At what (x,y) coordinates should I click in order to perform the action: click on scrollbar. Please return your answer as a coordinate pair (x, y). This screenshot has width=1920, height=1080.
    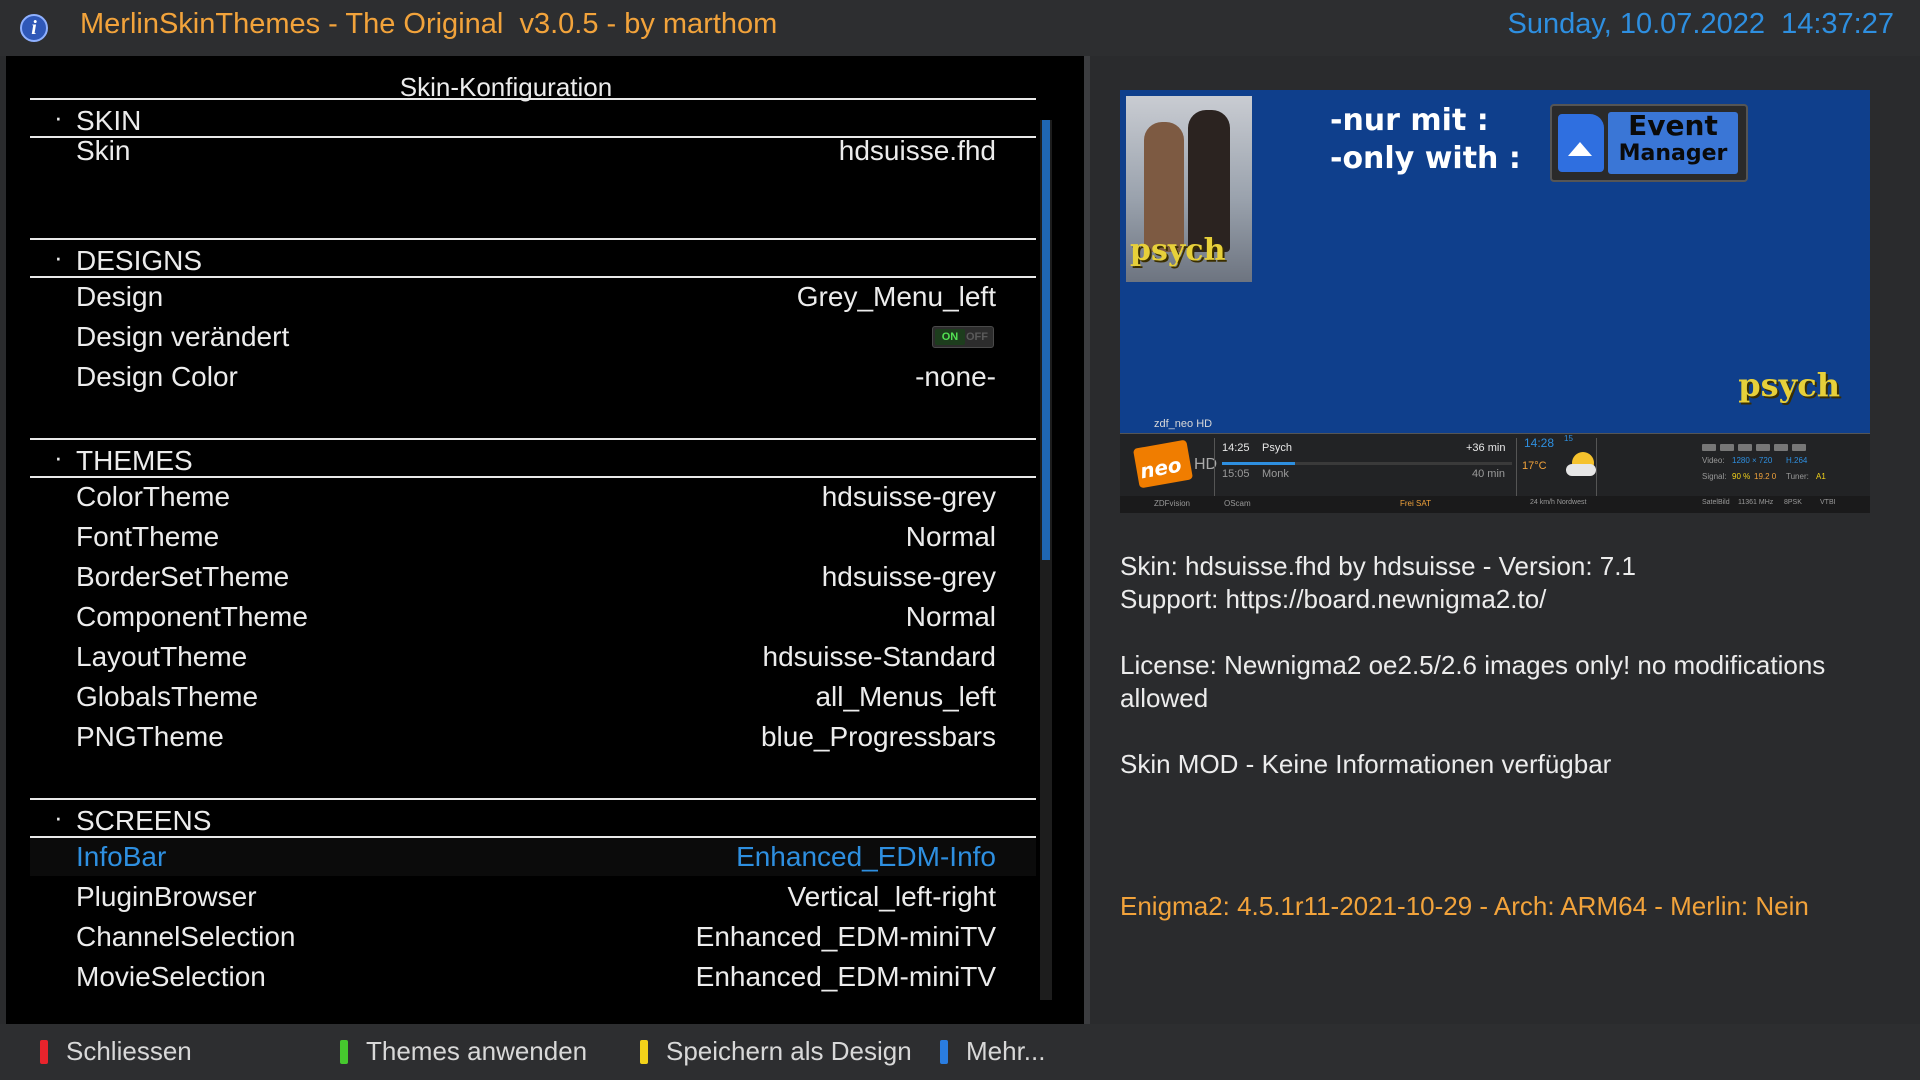
    Looking at the image, I should click on (1046, 560).